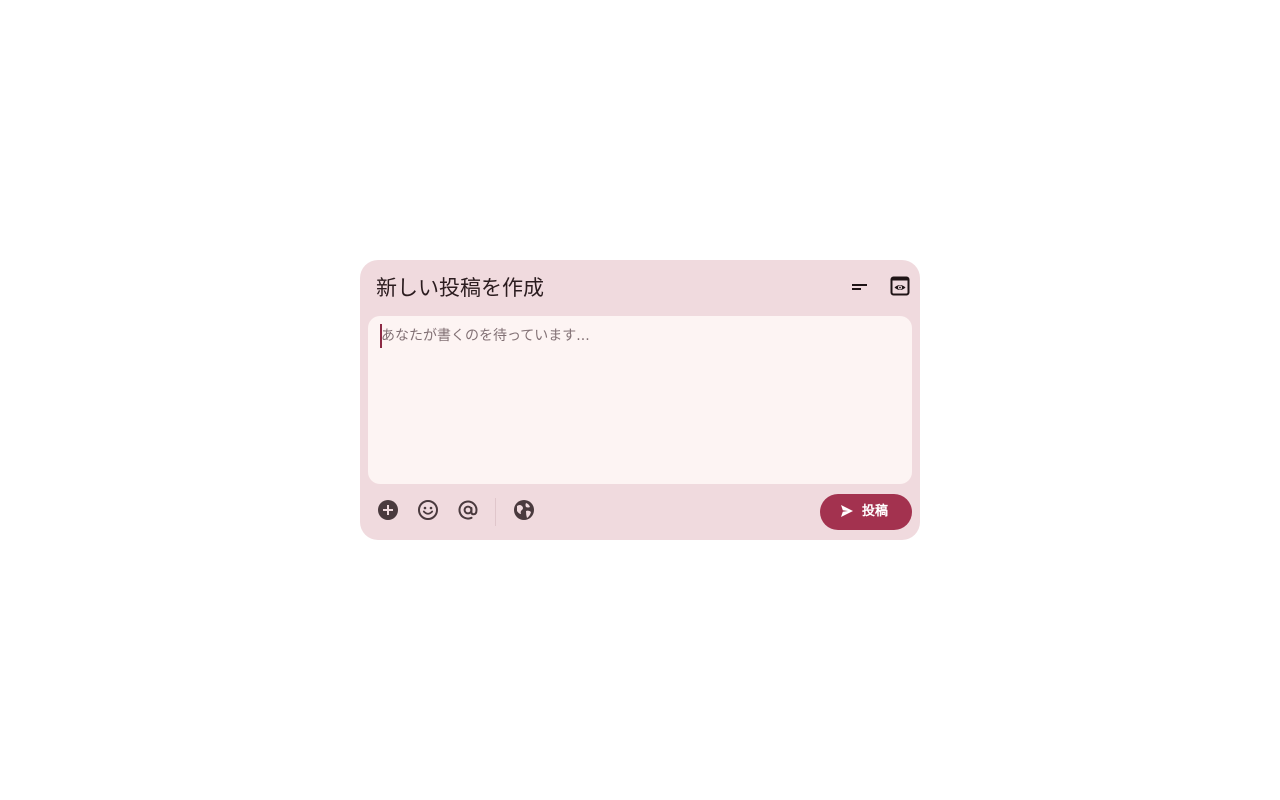 Image resolution: width=1280 pixels, height=800 pixels. I want to click on add-circle-icon, so click(388, 512).